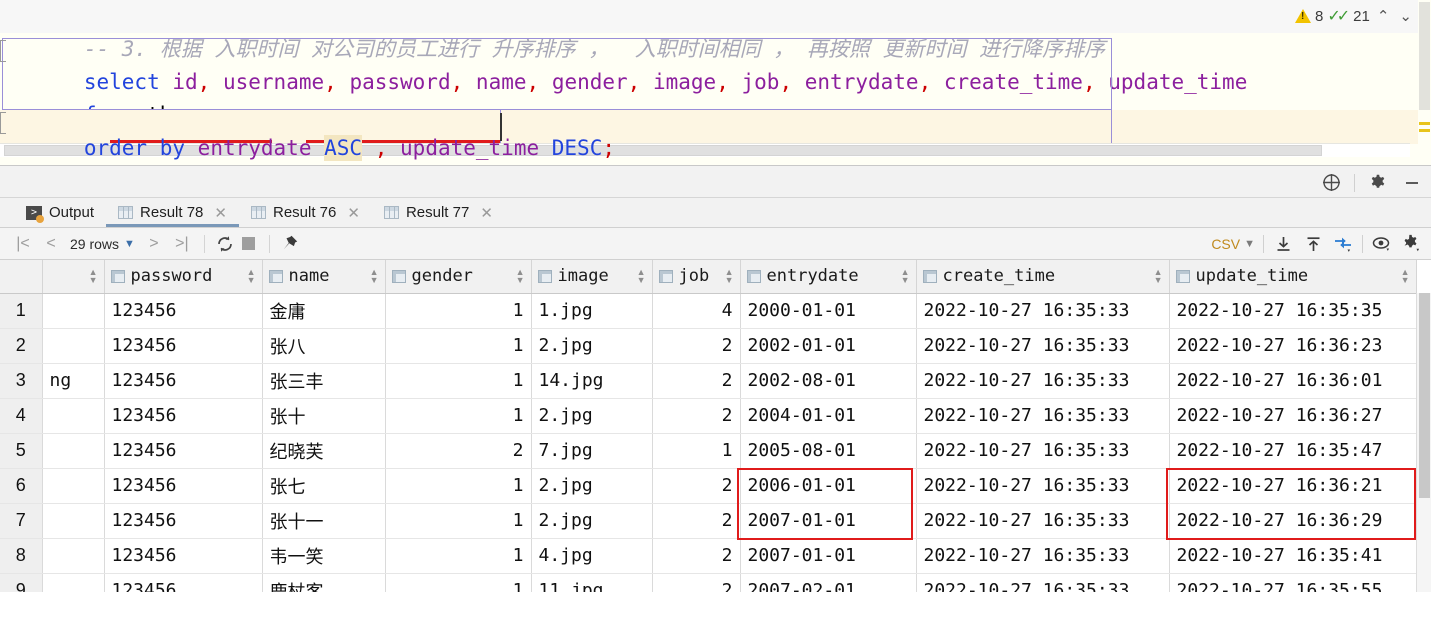 This screenshot has width=1431, height=632. I want to click on first-page-icon: |<, so click(23, 244).